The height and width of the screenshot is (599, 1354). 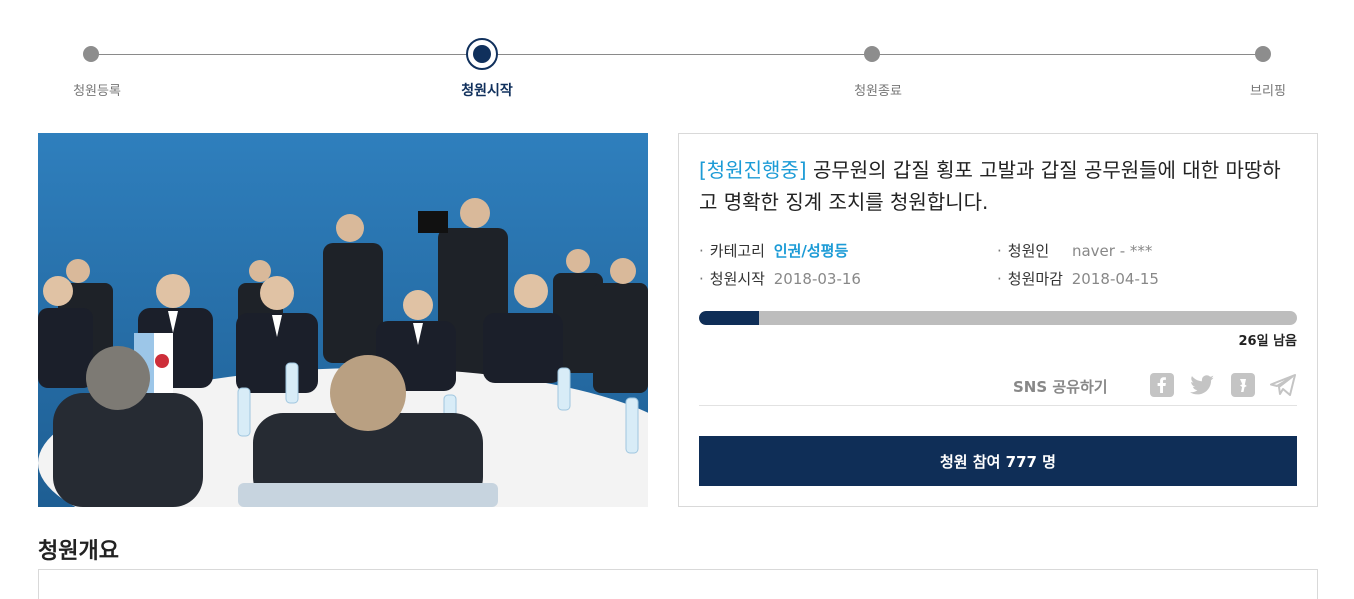 What do you see at coordinates (878, 91) in the screenshot?
I see `step-label-ended: 청원종료` at bounding box center [878, 91].